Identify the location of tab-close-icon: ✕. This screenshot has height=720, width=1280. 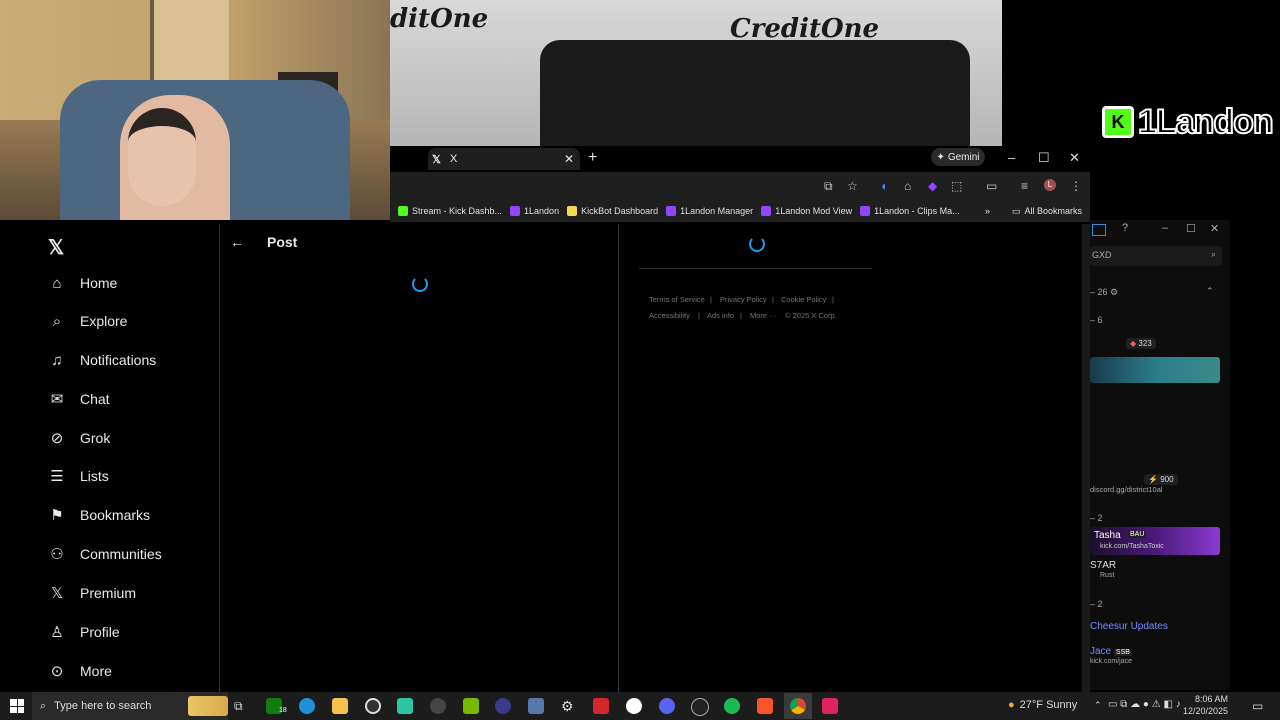
(569, 159).